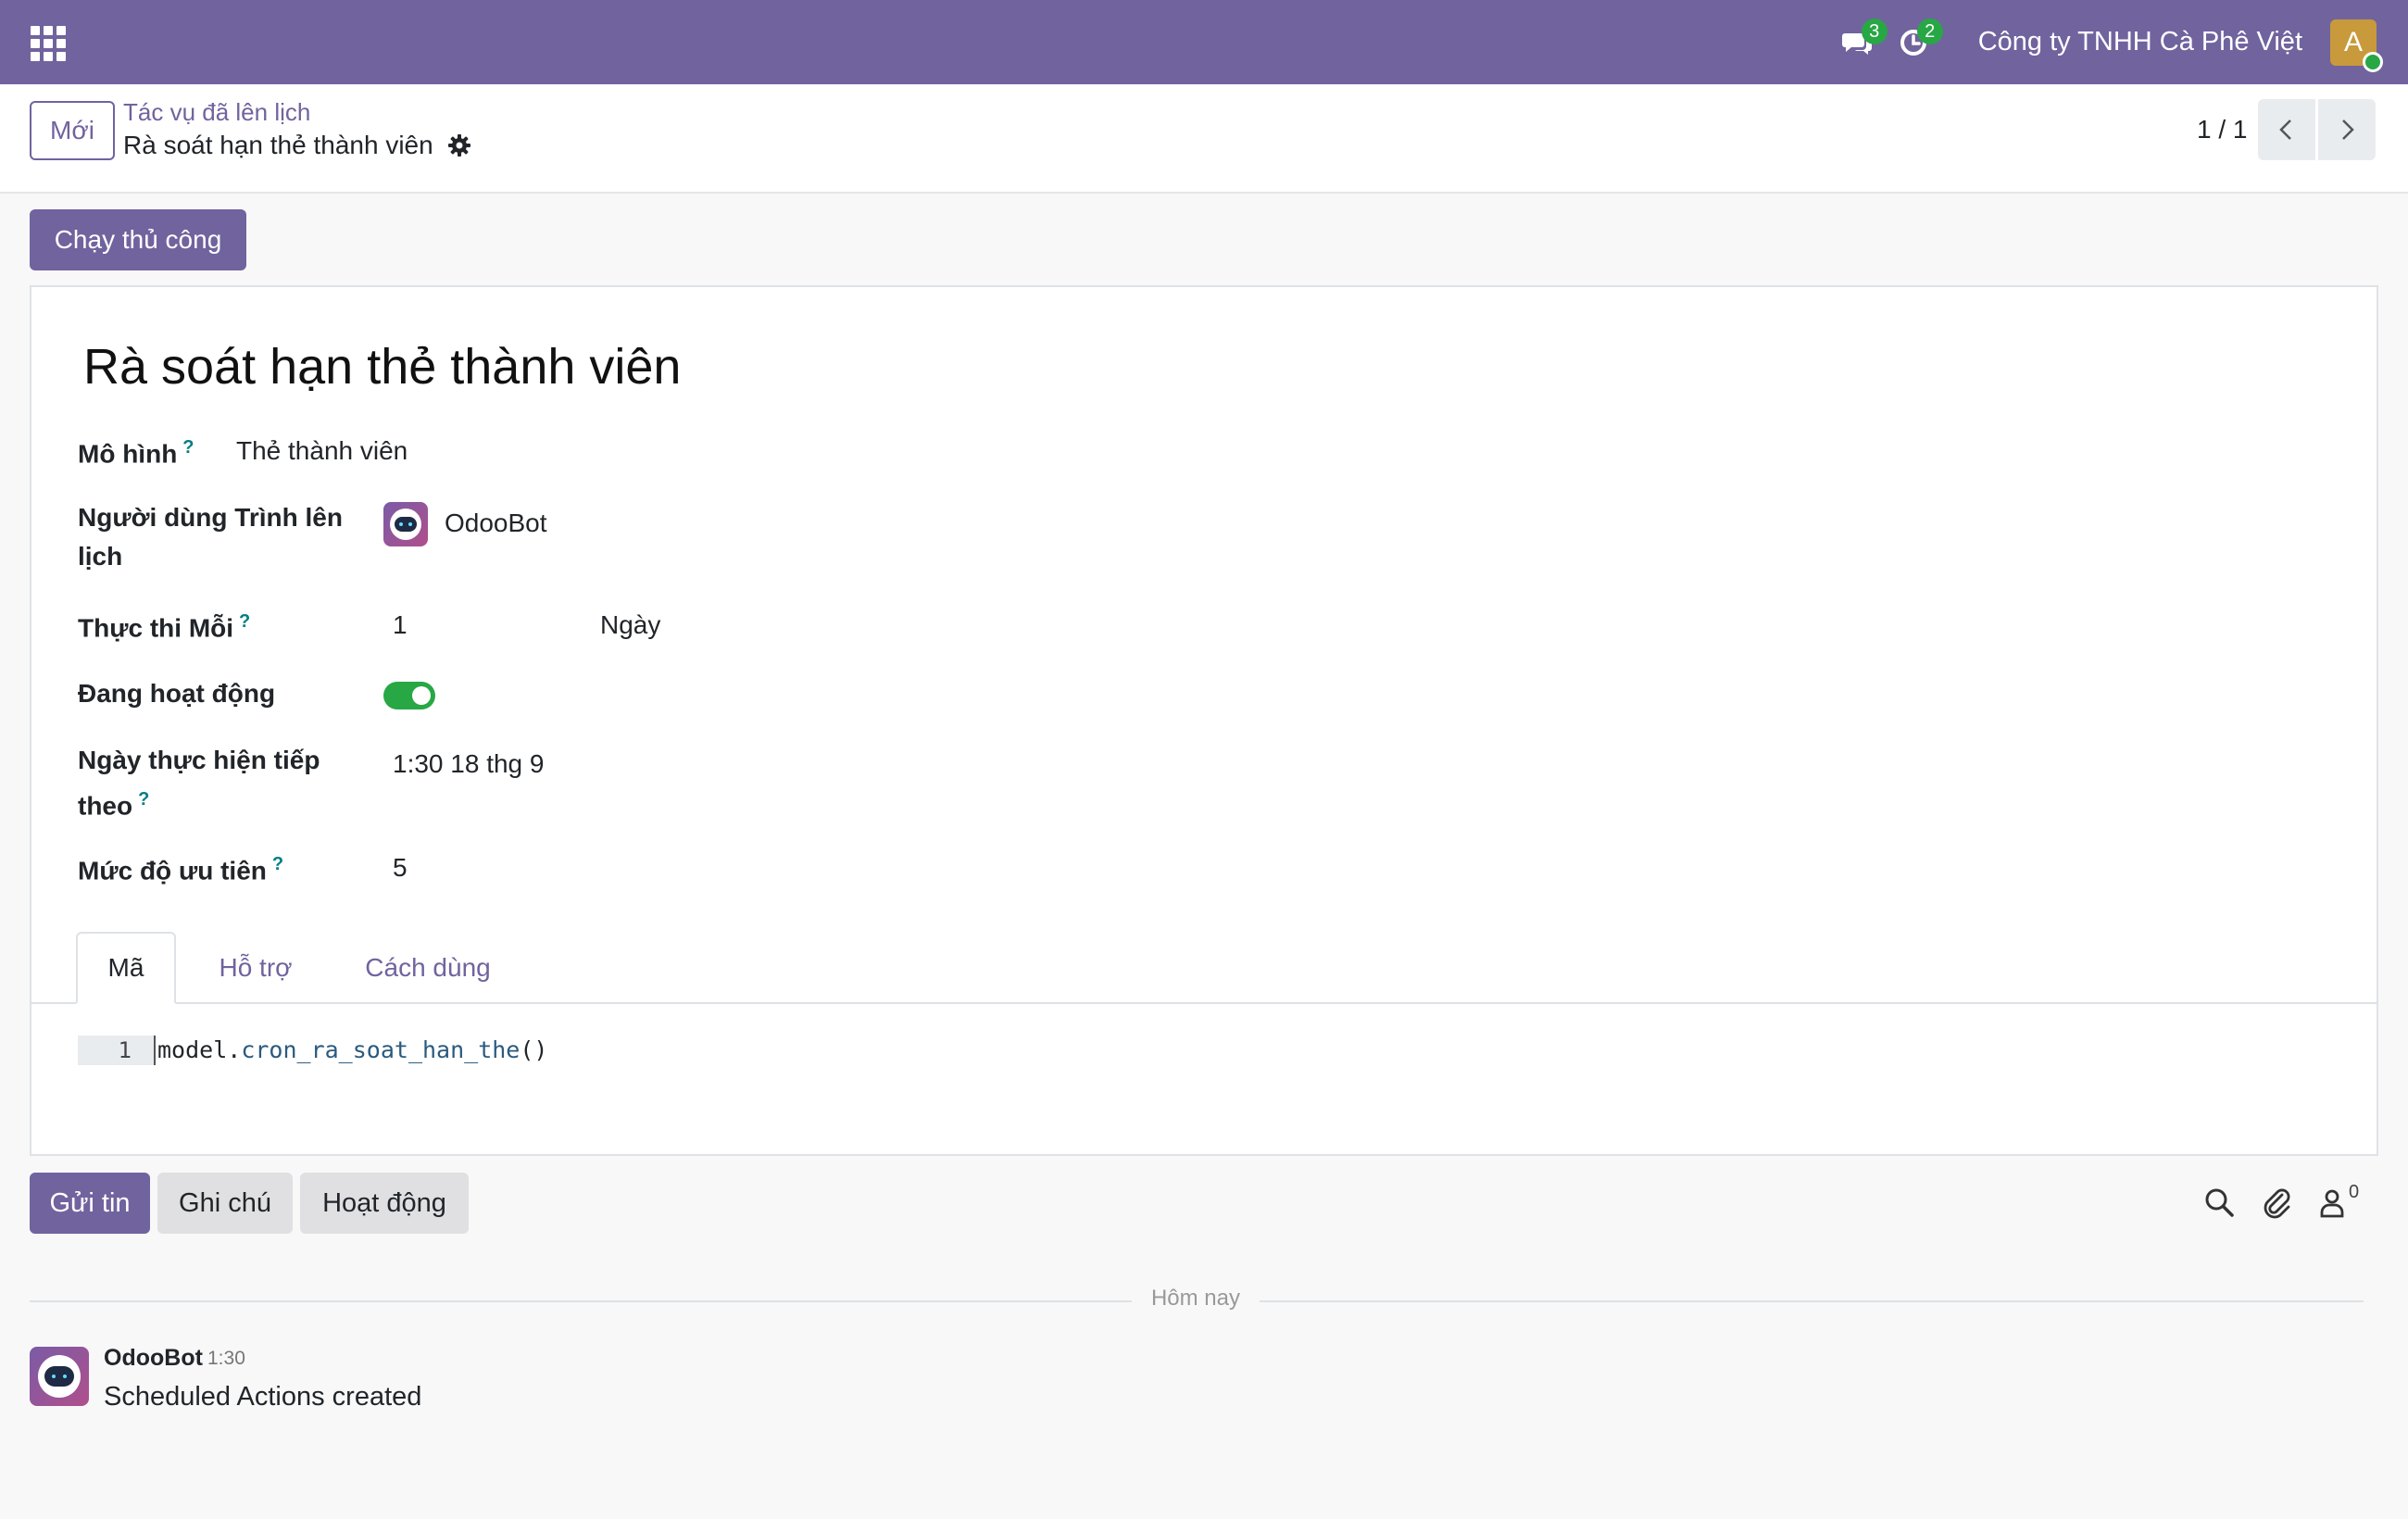  What do you see at coordinates (226, 1358) in the screenshot?
I see `message-time: 1:30` at bounding box center [226, 1358].